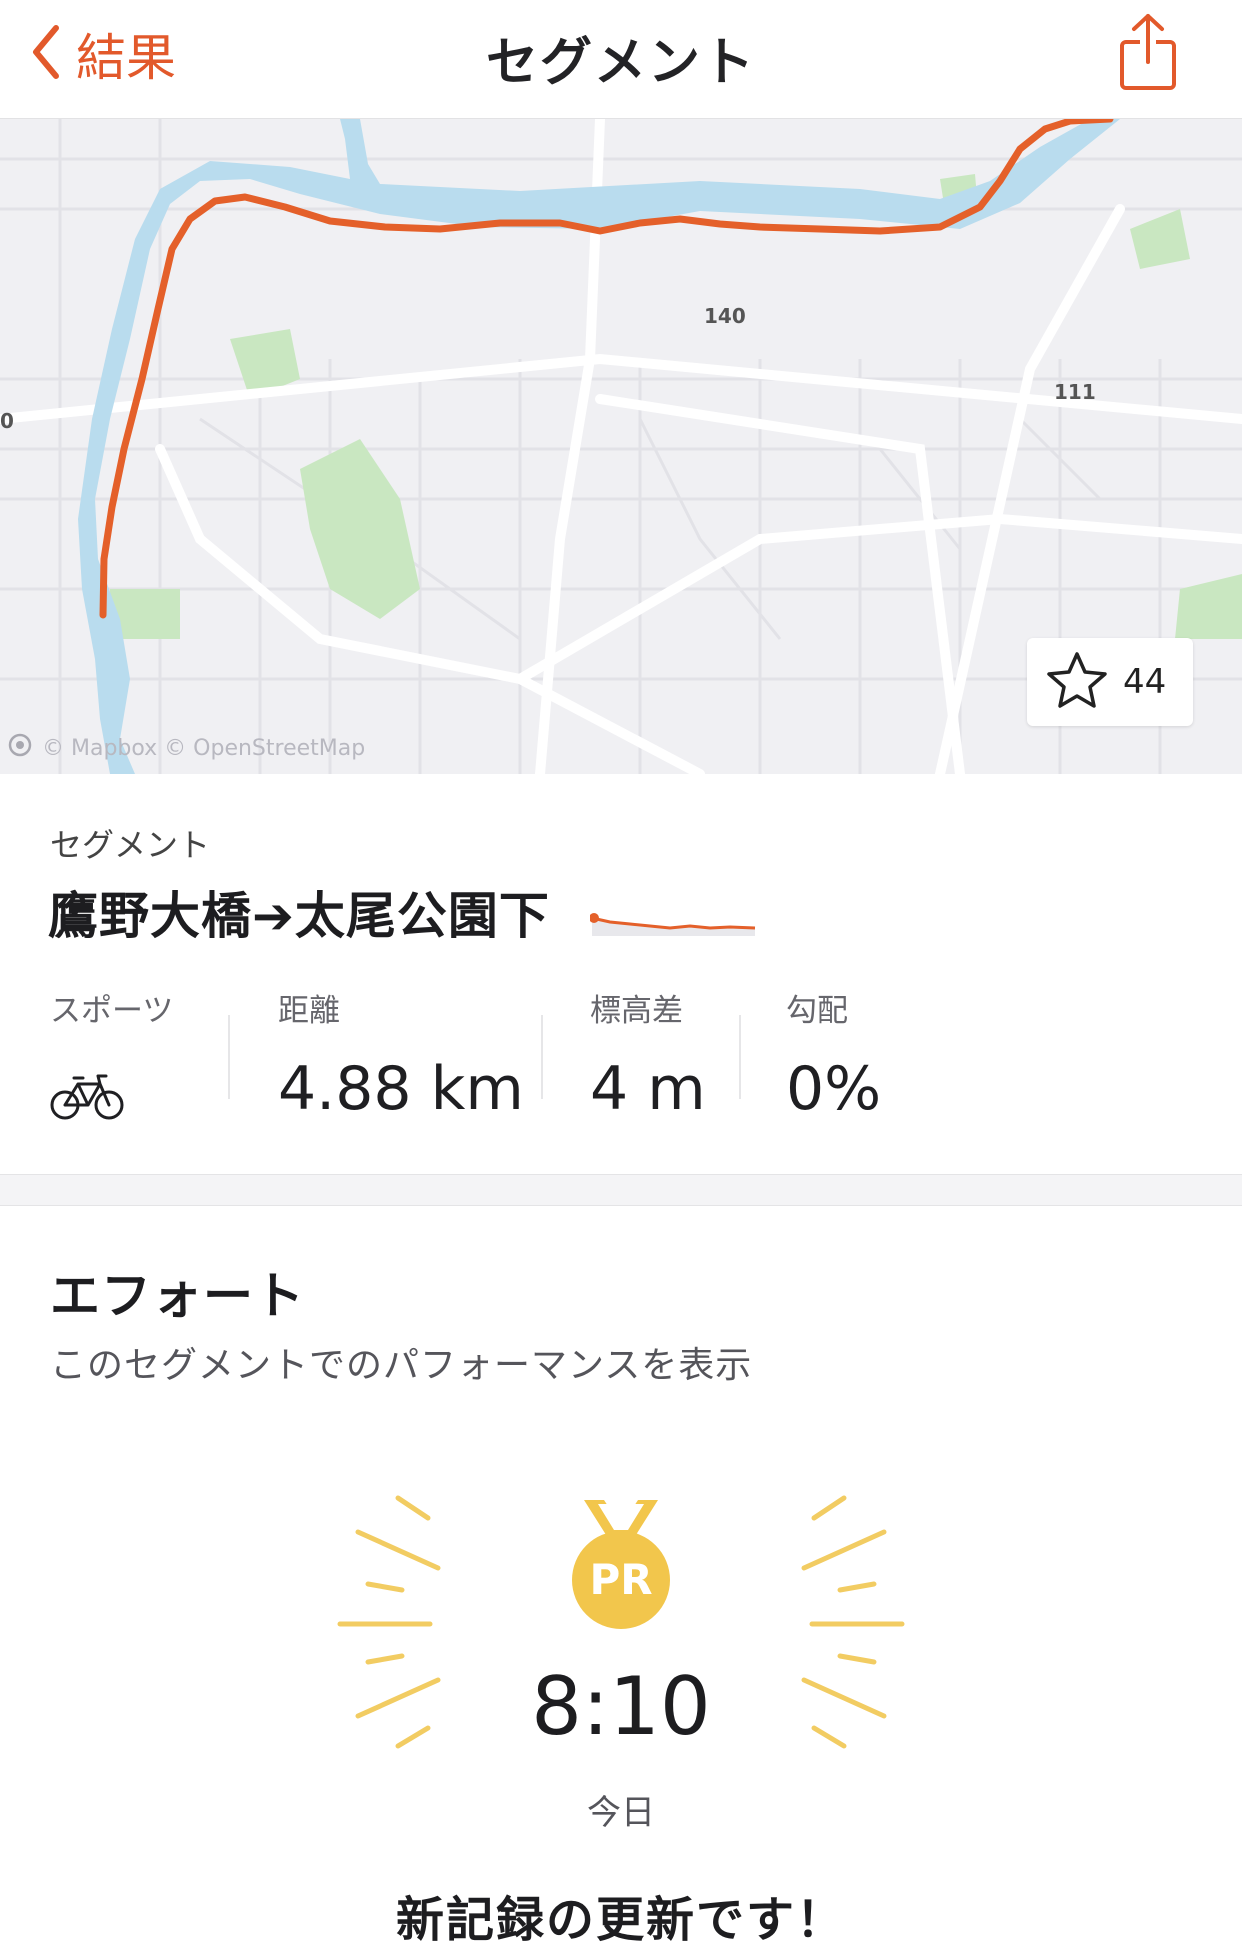  I want to click on pr-badge-label: PR, so click(620, 1579).